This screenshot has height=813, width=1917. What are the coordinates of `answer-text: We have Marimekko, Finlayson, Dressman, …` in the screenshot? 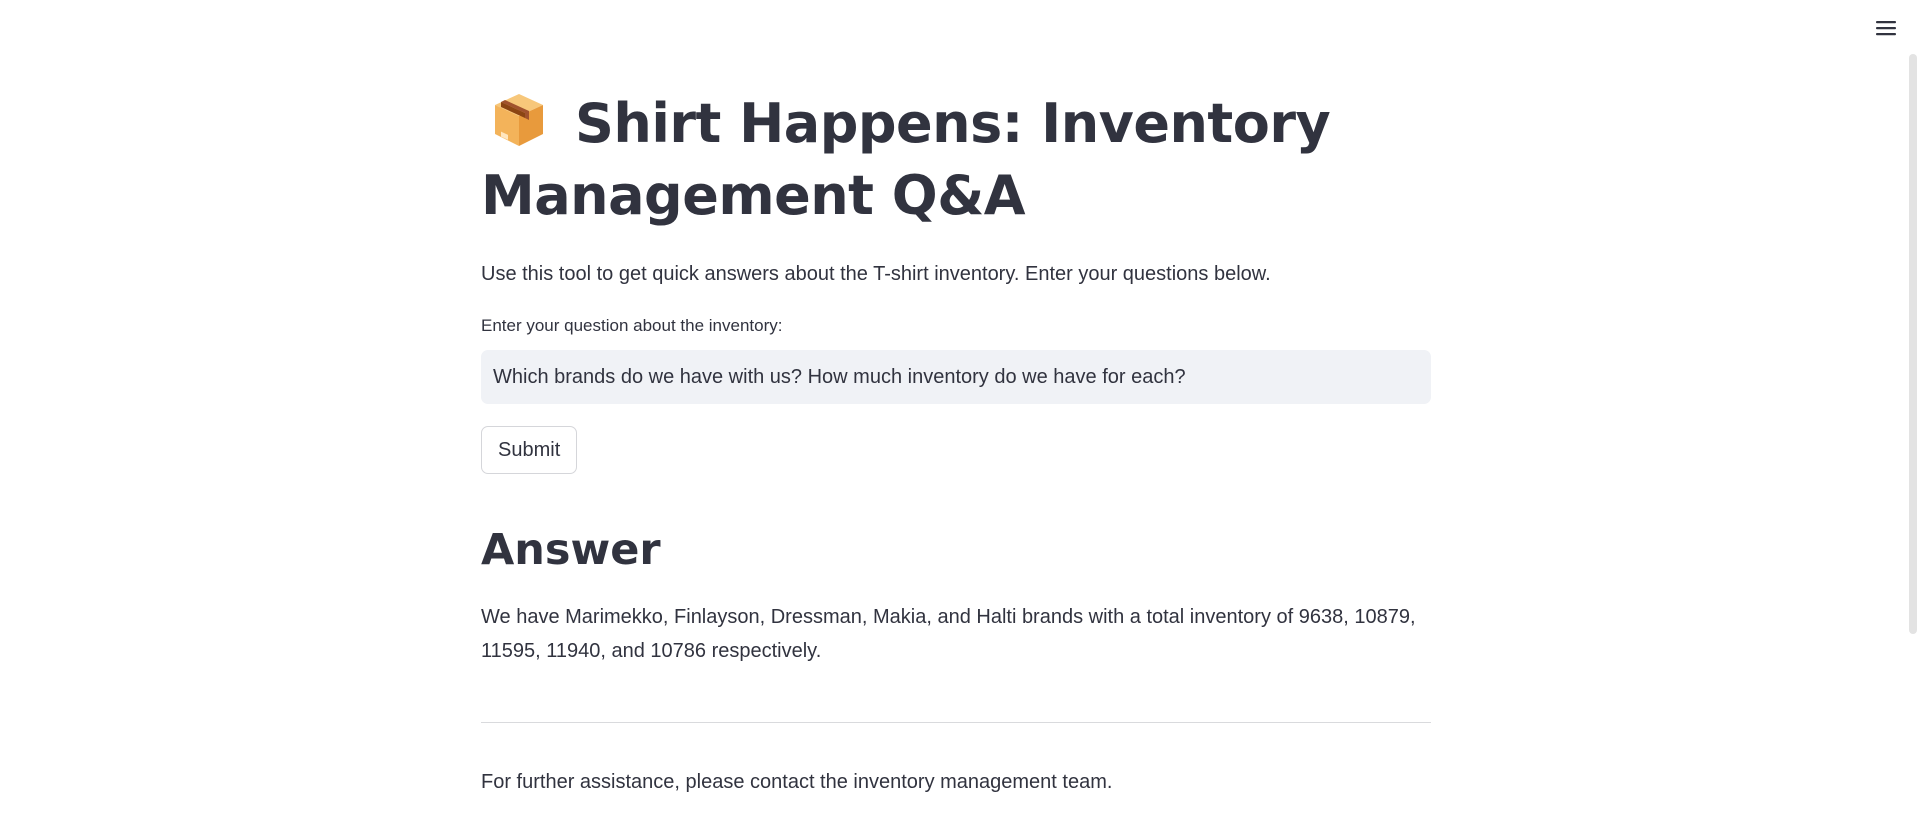 It's located at (948, 634).